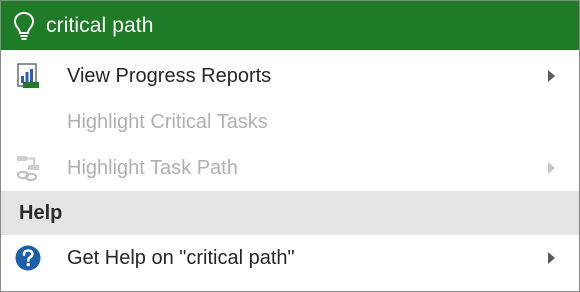  What do you see at coordinates (28, 122) in the screenshot?
I see `menu-item-icon-placeholder` at bounding box center [28, 122].